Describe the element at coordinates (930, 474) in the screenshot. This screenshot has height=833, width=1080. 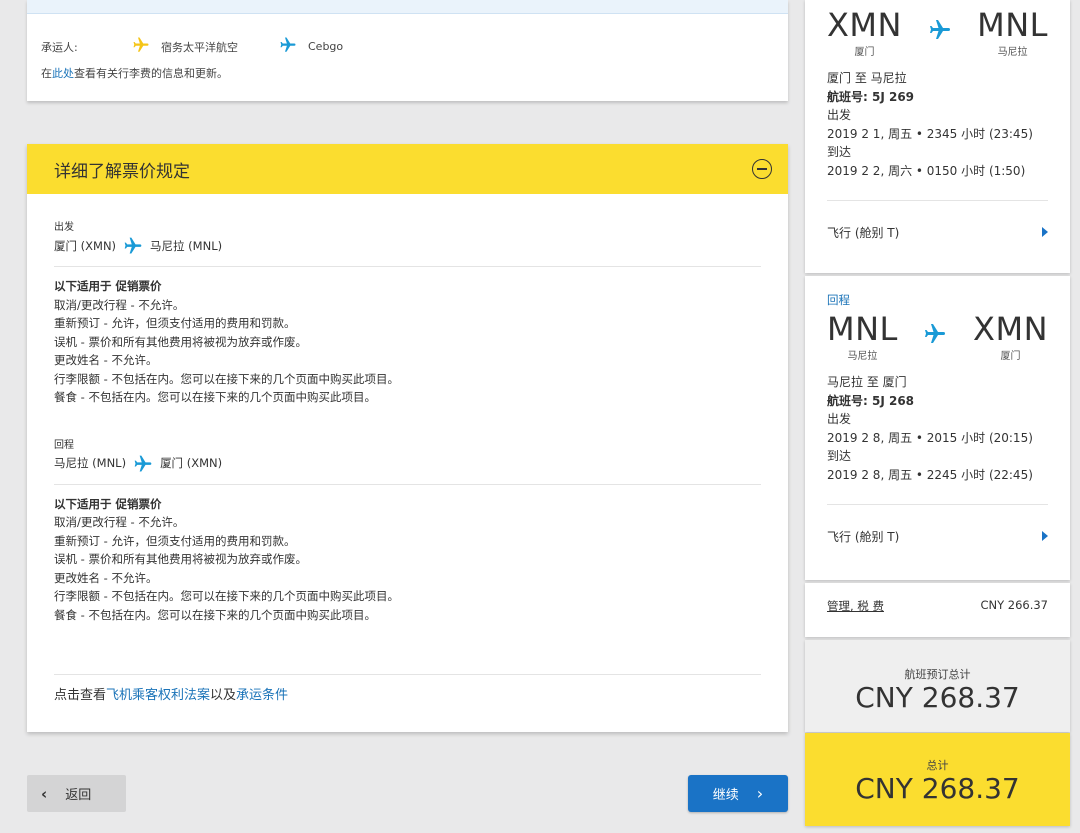
I see `arrive-time: 2019 2 8, 周五 • 2245 小时 (22:45)` at that location.